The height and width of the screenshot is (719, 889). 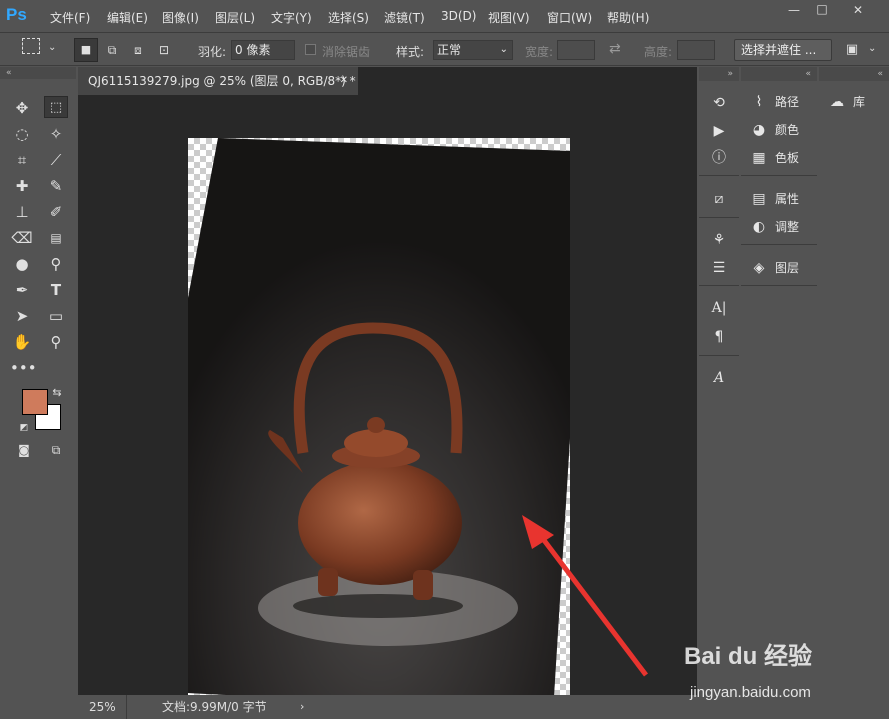 I want to click on menu-3d: 3D(D), so click(x=458, y=16).